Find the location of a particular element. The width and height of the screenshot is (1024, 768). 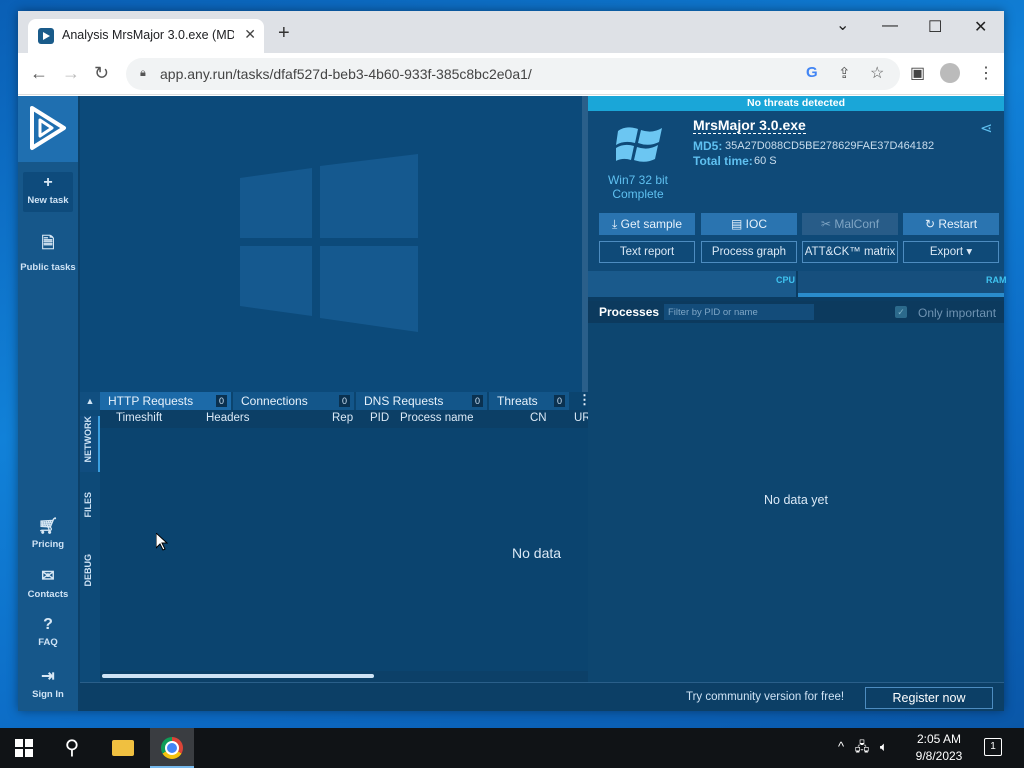

cpu-graph is located at coordinates (692, 284).